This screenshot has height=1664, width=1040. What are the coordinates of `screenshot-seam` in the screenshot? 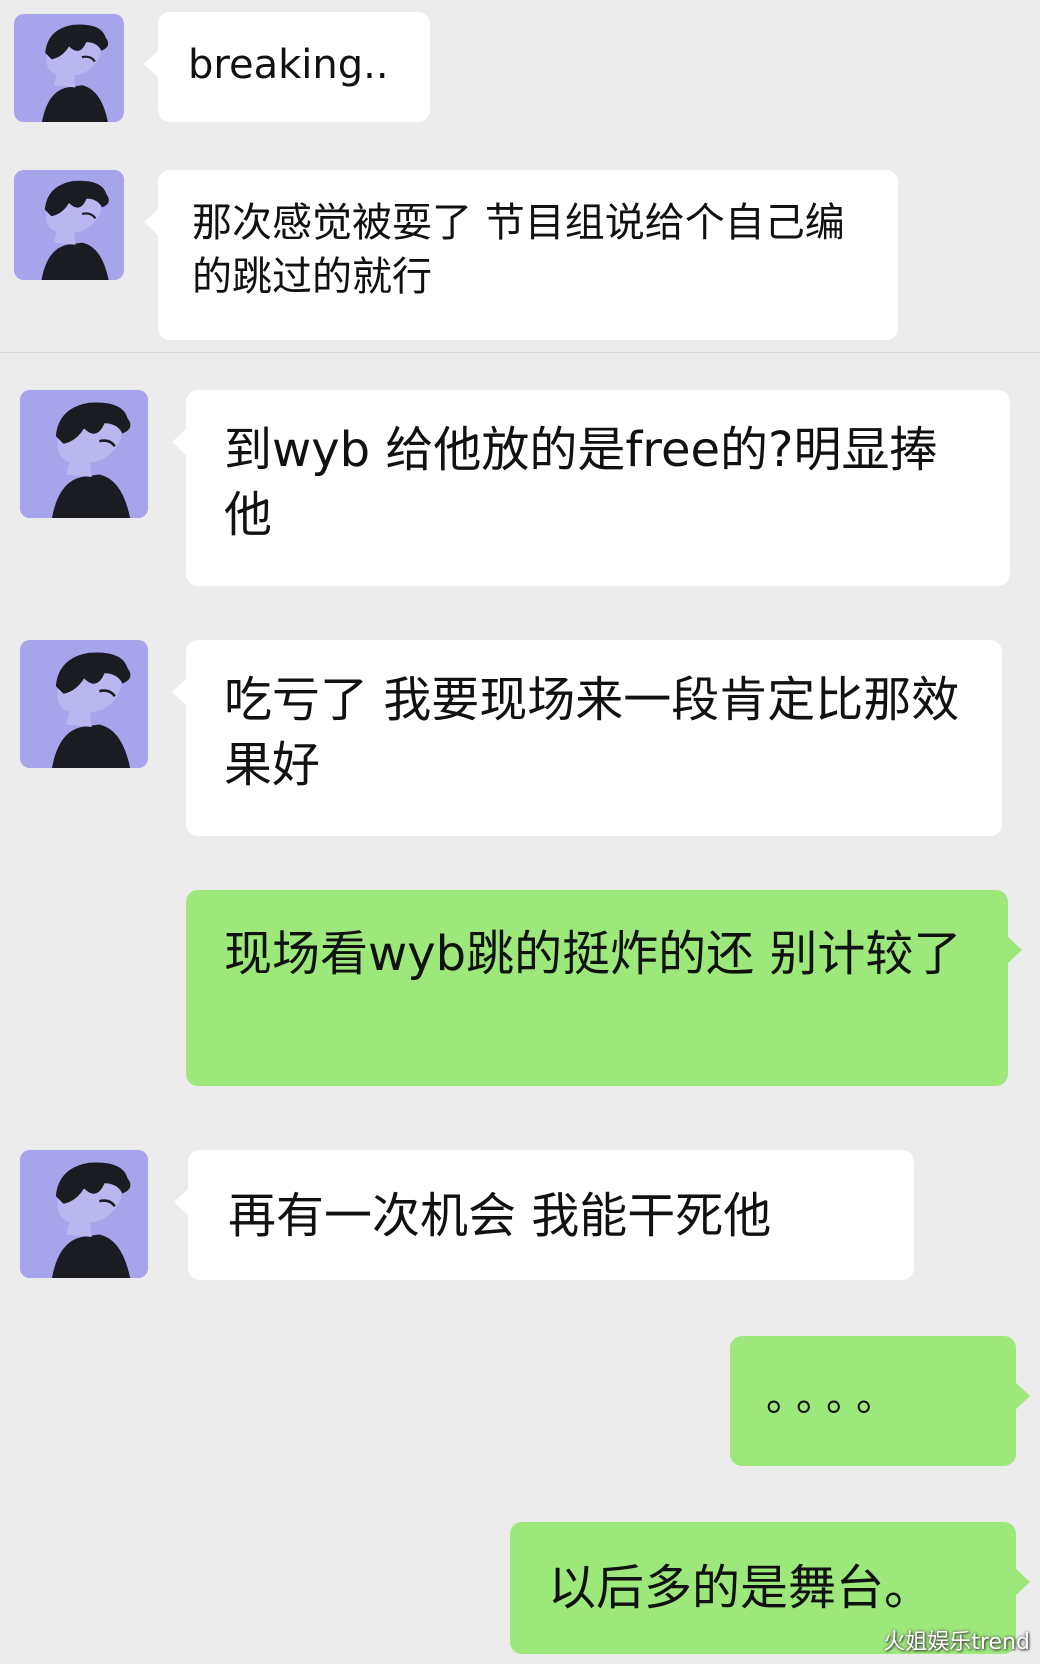 It's located at (520, 352).